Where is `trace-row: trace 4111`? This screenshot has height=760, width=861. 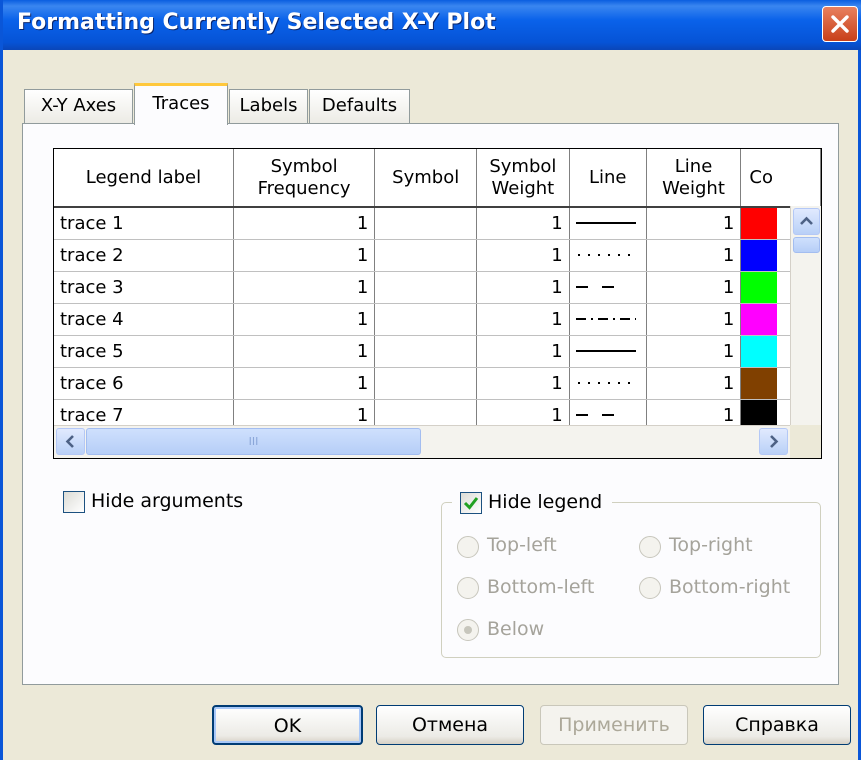 trace-row: trace 4111 is located at coordinates (437, 319).